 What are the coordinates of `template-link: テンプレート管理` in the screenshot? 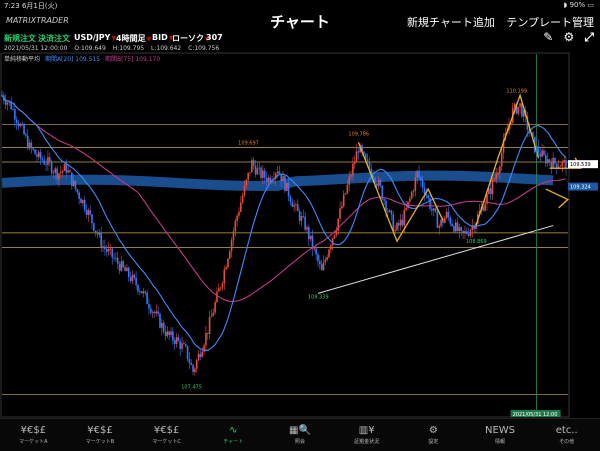 It's located at (550, 22).